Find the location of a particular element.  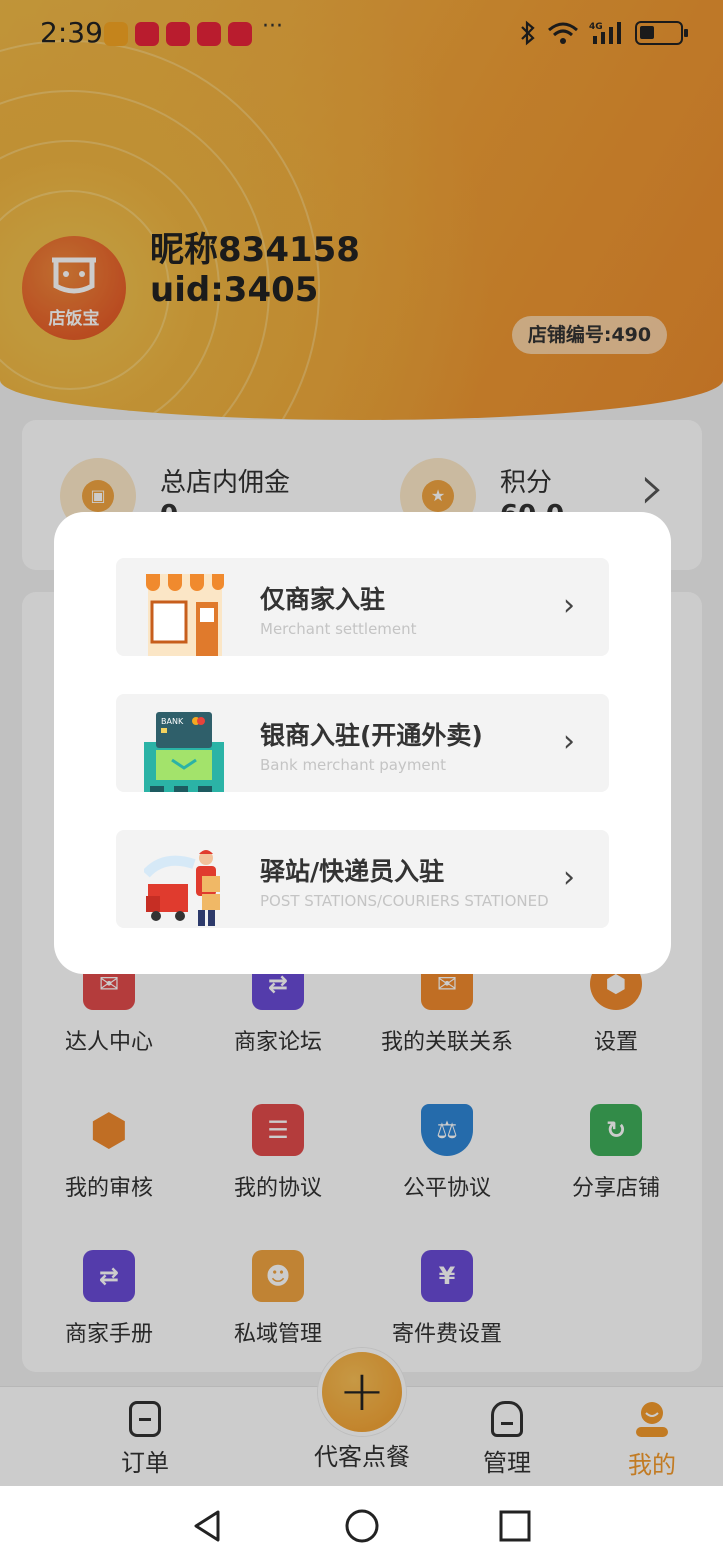

option-title: 银商入驻(开通外卖) is located at coordinates (371, 735).